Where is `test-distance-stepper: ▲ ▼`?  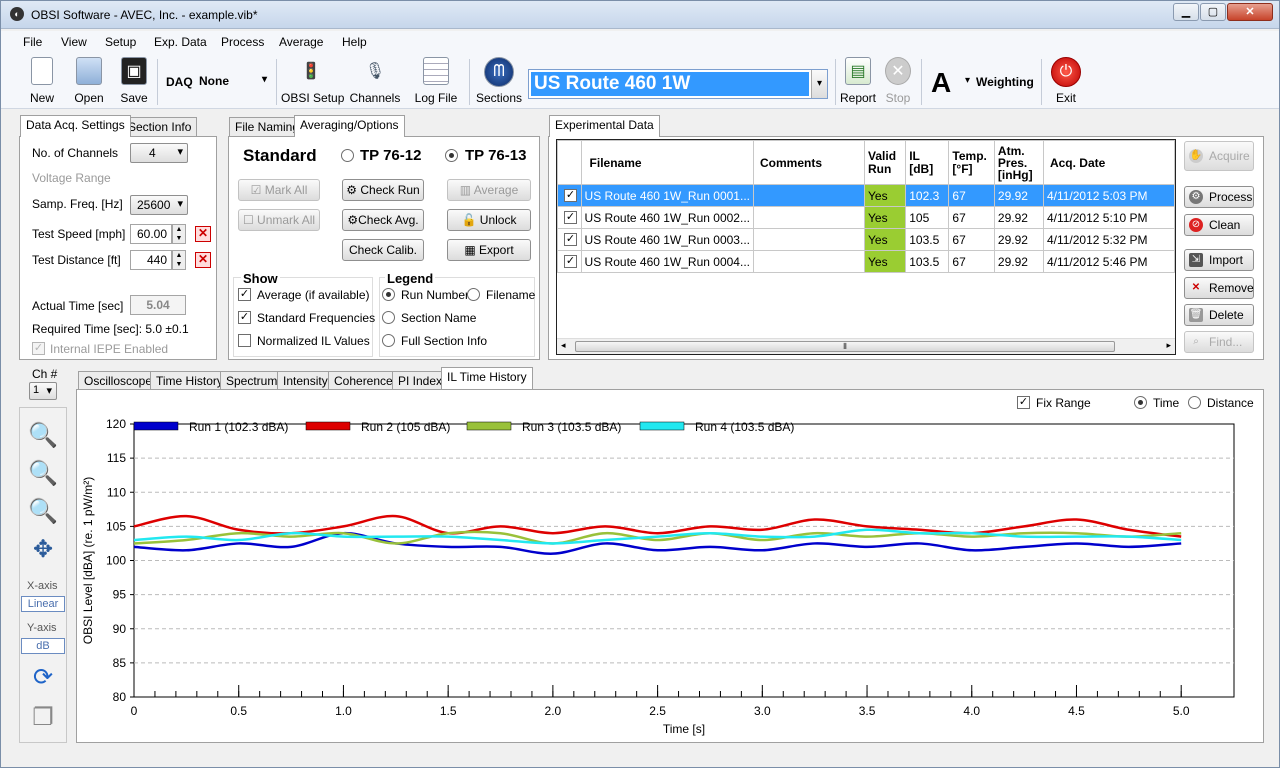 test-distance-stepper: ▲ ▼ is located at coordinates (179, 260).